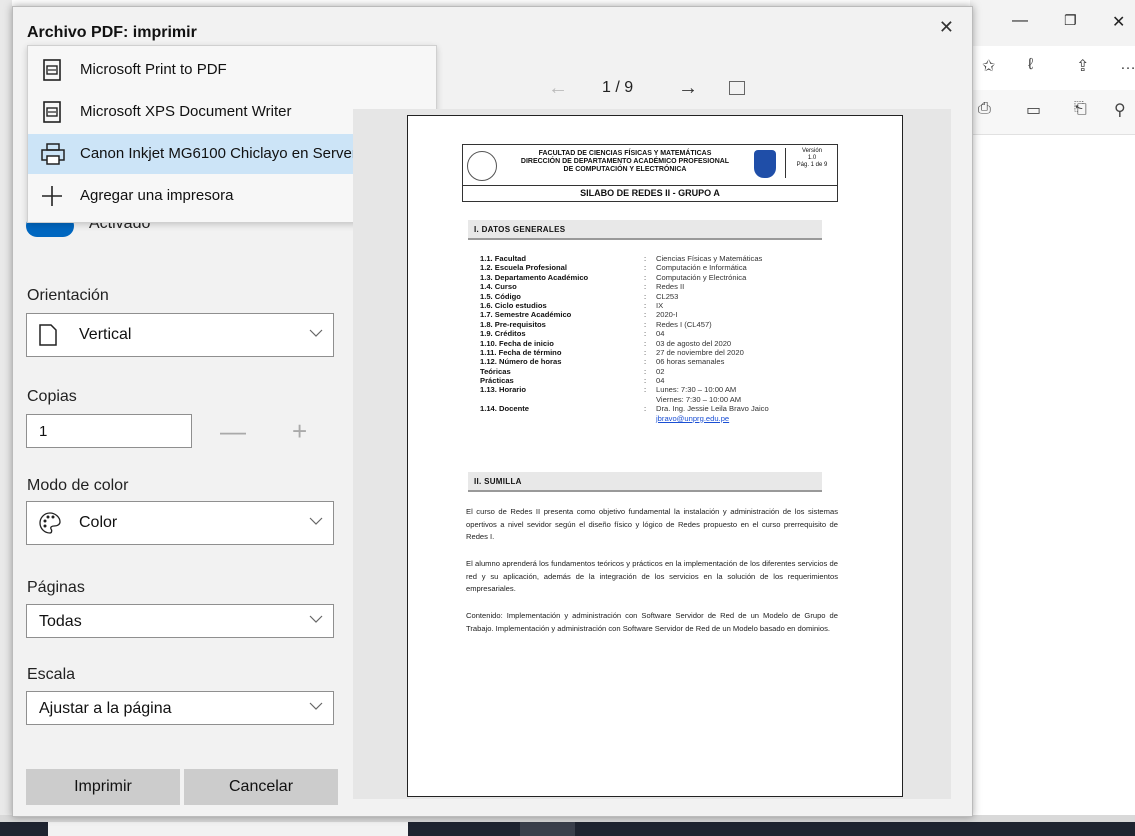 The image size is (1135, 836). What do you see at coordinates (103, 787) in the screenshot?
I see `print-button: Imprimir` at bounding box center [103, 787].